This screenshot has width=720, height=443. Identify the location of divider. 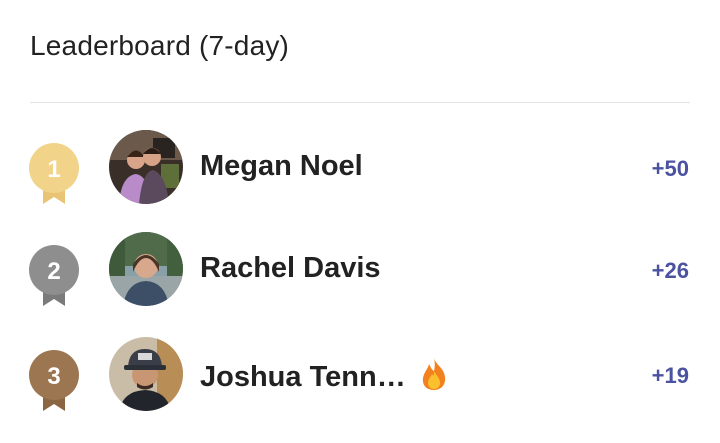
(360, 102).